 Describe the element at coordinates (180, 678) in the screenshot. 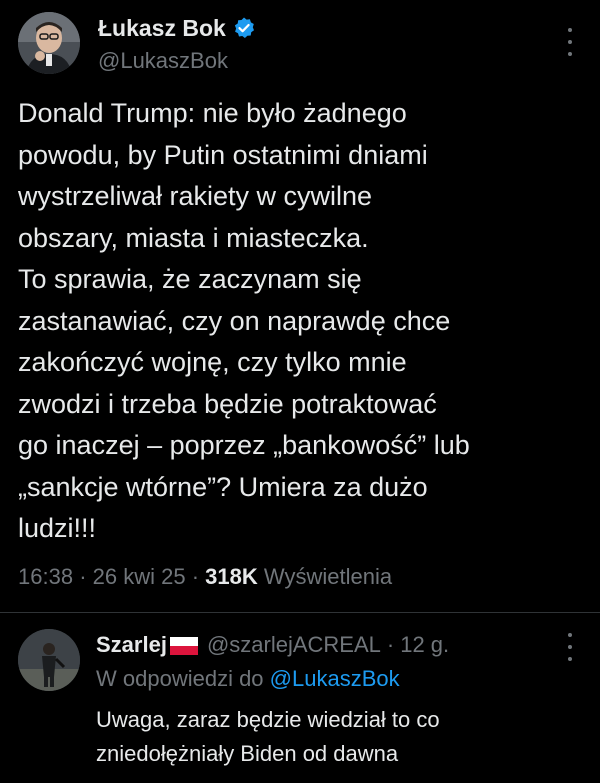

I see `reply-to-label: W odpowiedzi do` at that location.